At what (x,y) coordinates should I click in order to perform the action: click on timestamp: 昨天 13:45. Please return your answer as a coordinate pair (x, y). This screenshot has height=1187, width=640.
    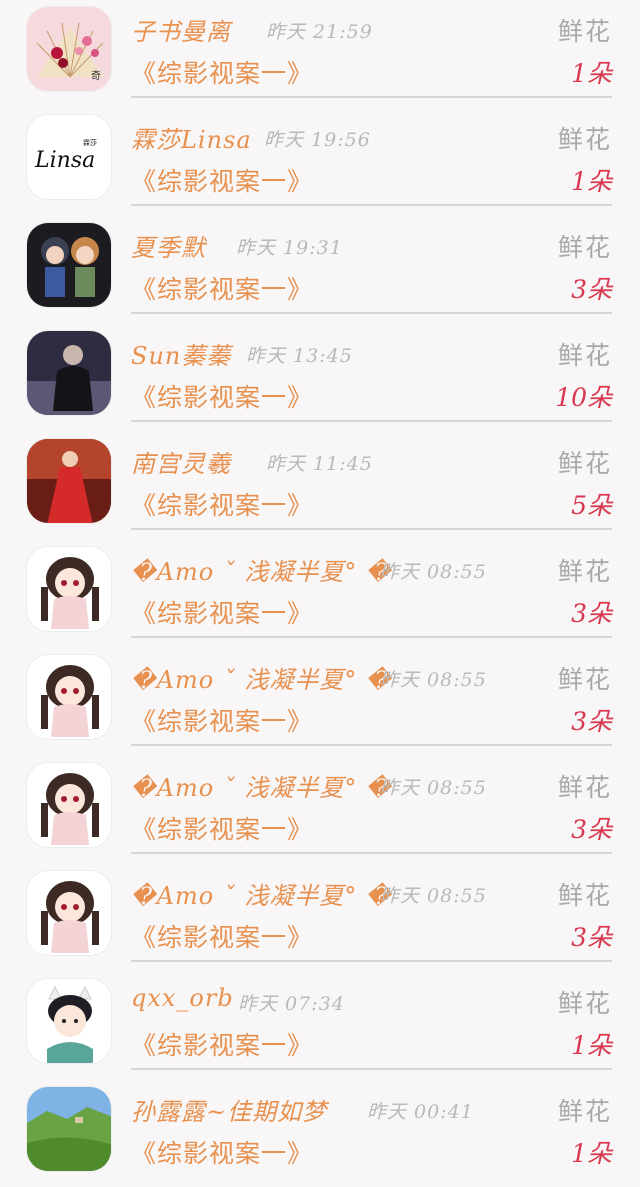
    Looking at the image, I should click on (299, 356).